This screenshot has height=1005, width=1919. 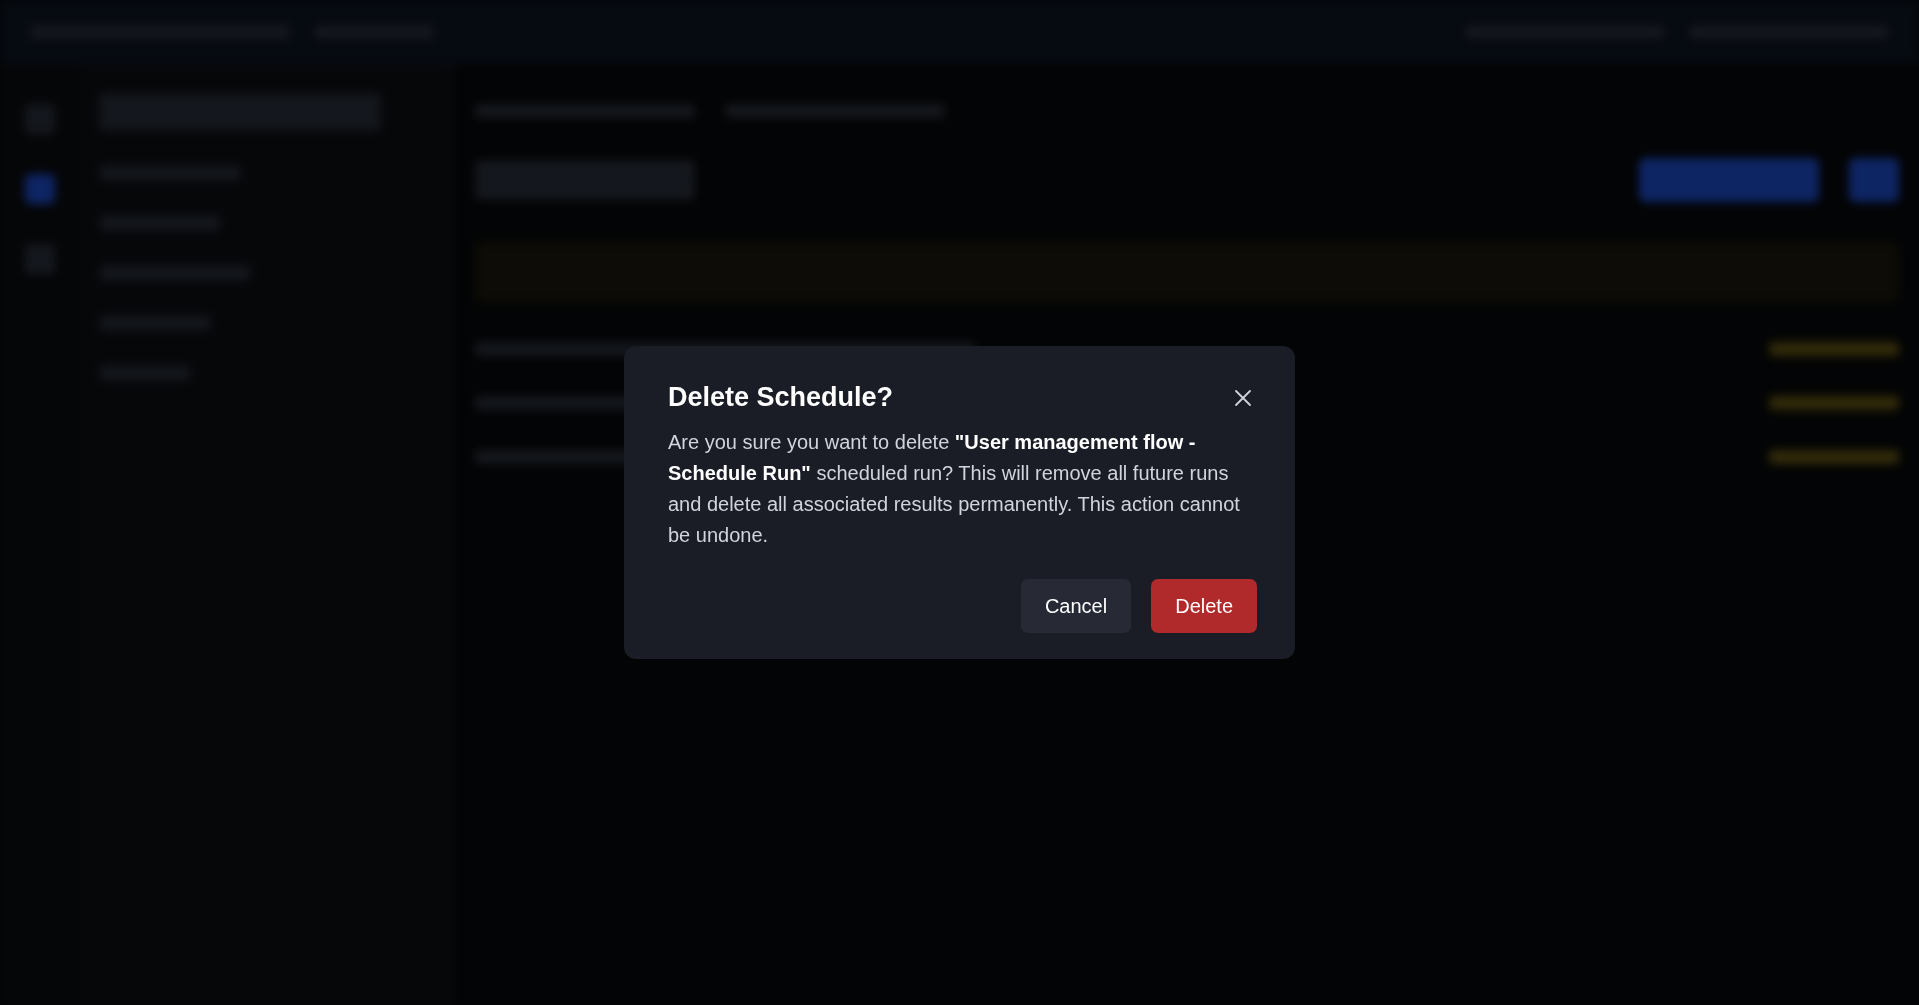 What do you see at coordinates (1243, 397) in the screenshot?
I see `close-icon` at bounding box center [1243, 397].